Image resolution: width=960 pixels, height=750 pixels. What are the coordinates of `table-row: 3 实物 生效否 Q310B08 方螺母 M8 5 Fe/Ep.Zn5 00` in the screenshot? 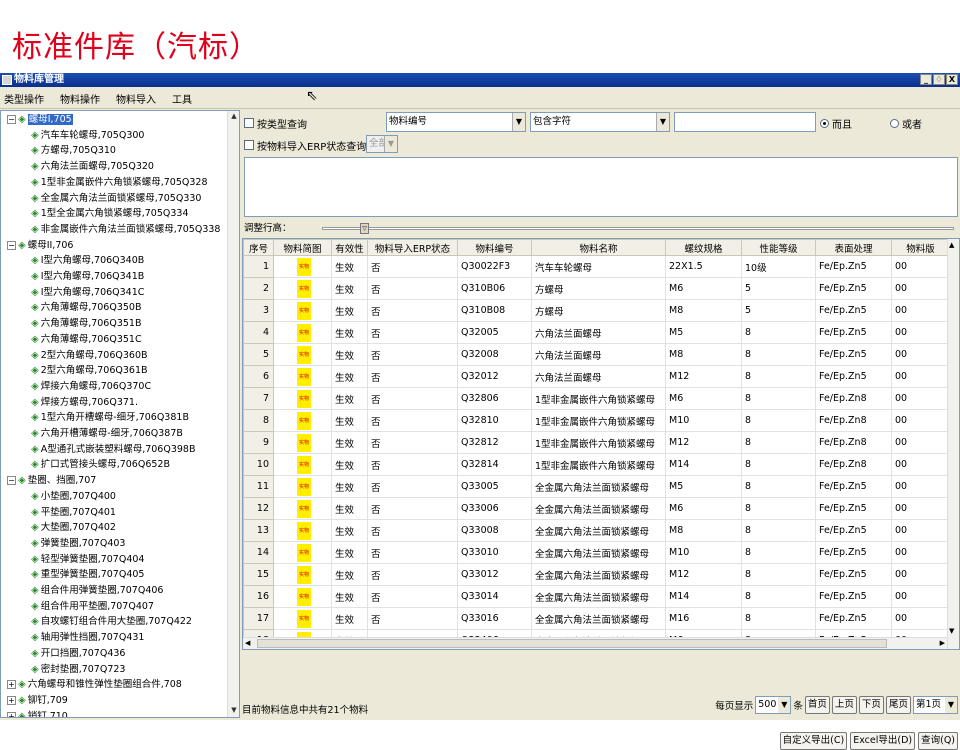 It's located at (596, 310).